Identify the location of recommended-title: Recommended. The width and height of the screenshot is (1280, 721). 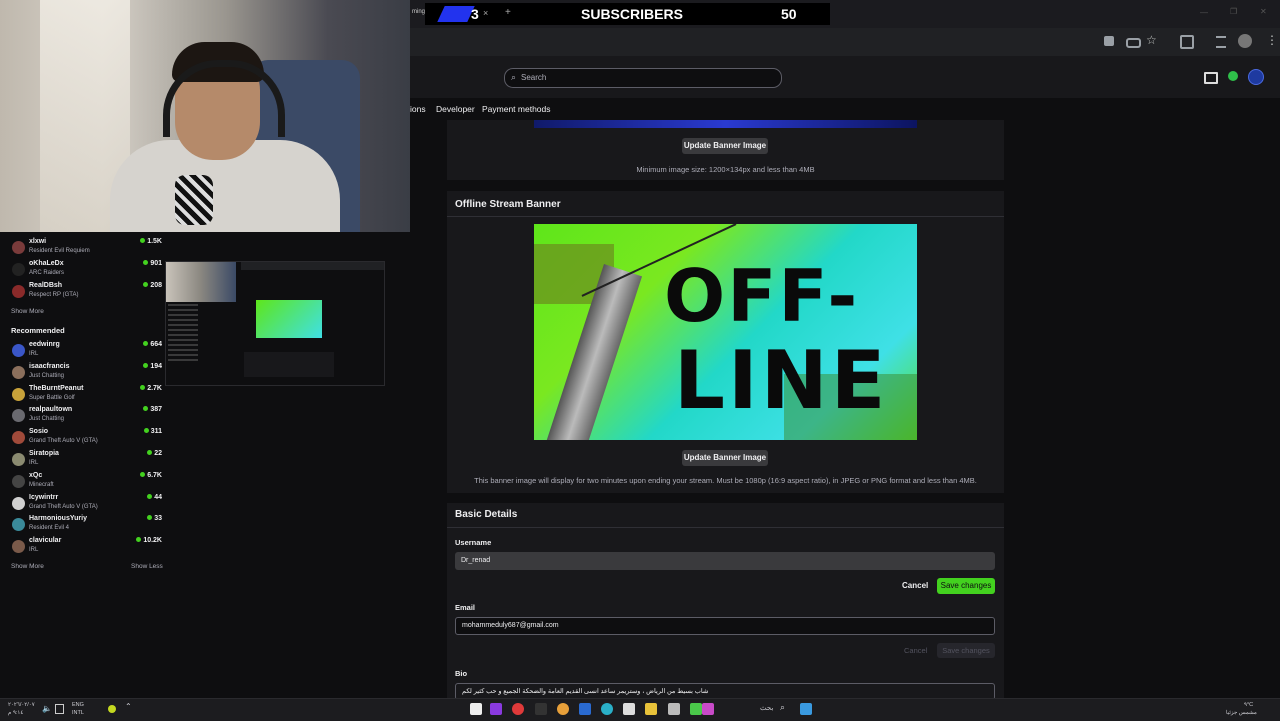
(38, 330).